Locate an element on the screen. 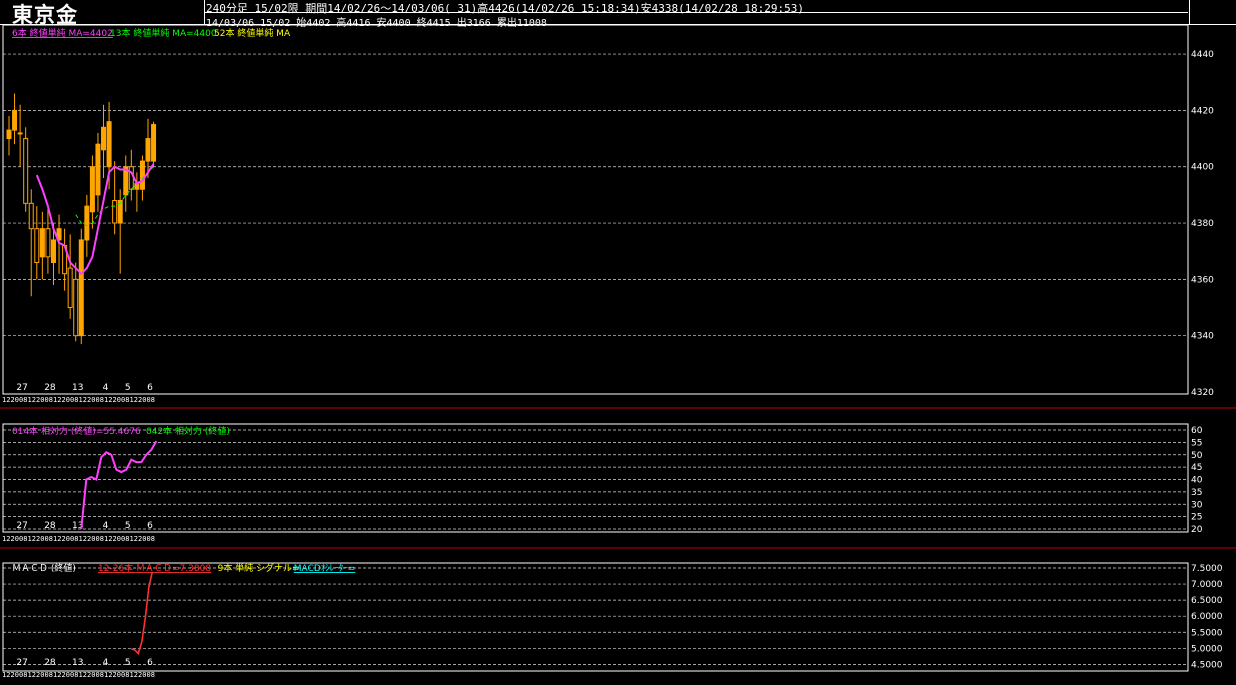  y-tick-label: 35 is located at coordinates (1196, 493).